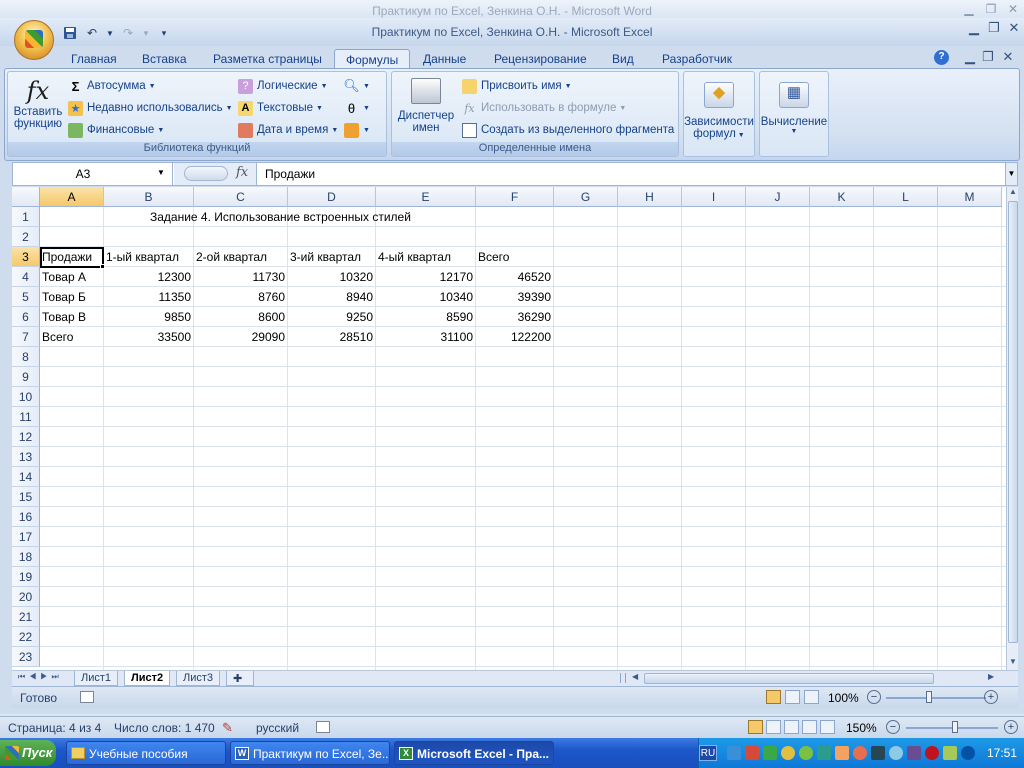 The height and width of the screenshot is (768, 1024). What do you see at coordinates (1014, 28) in the screenshot?
I see `excel-close-icon: ✕` at bounding box center [1014, 28].